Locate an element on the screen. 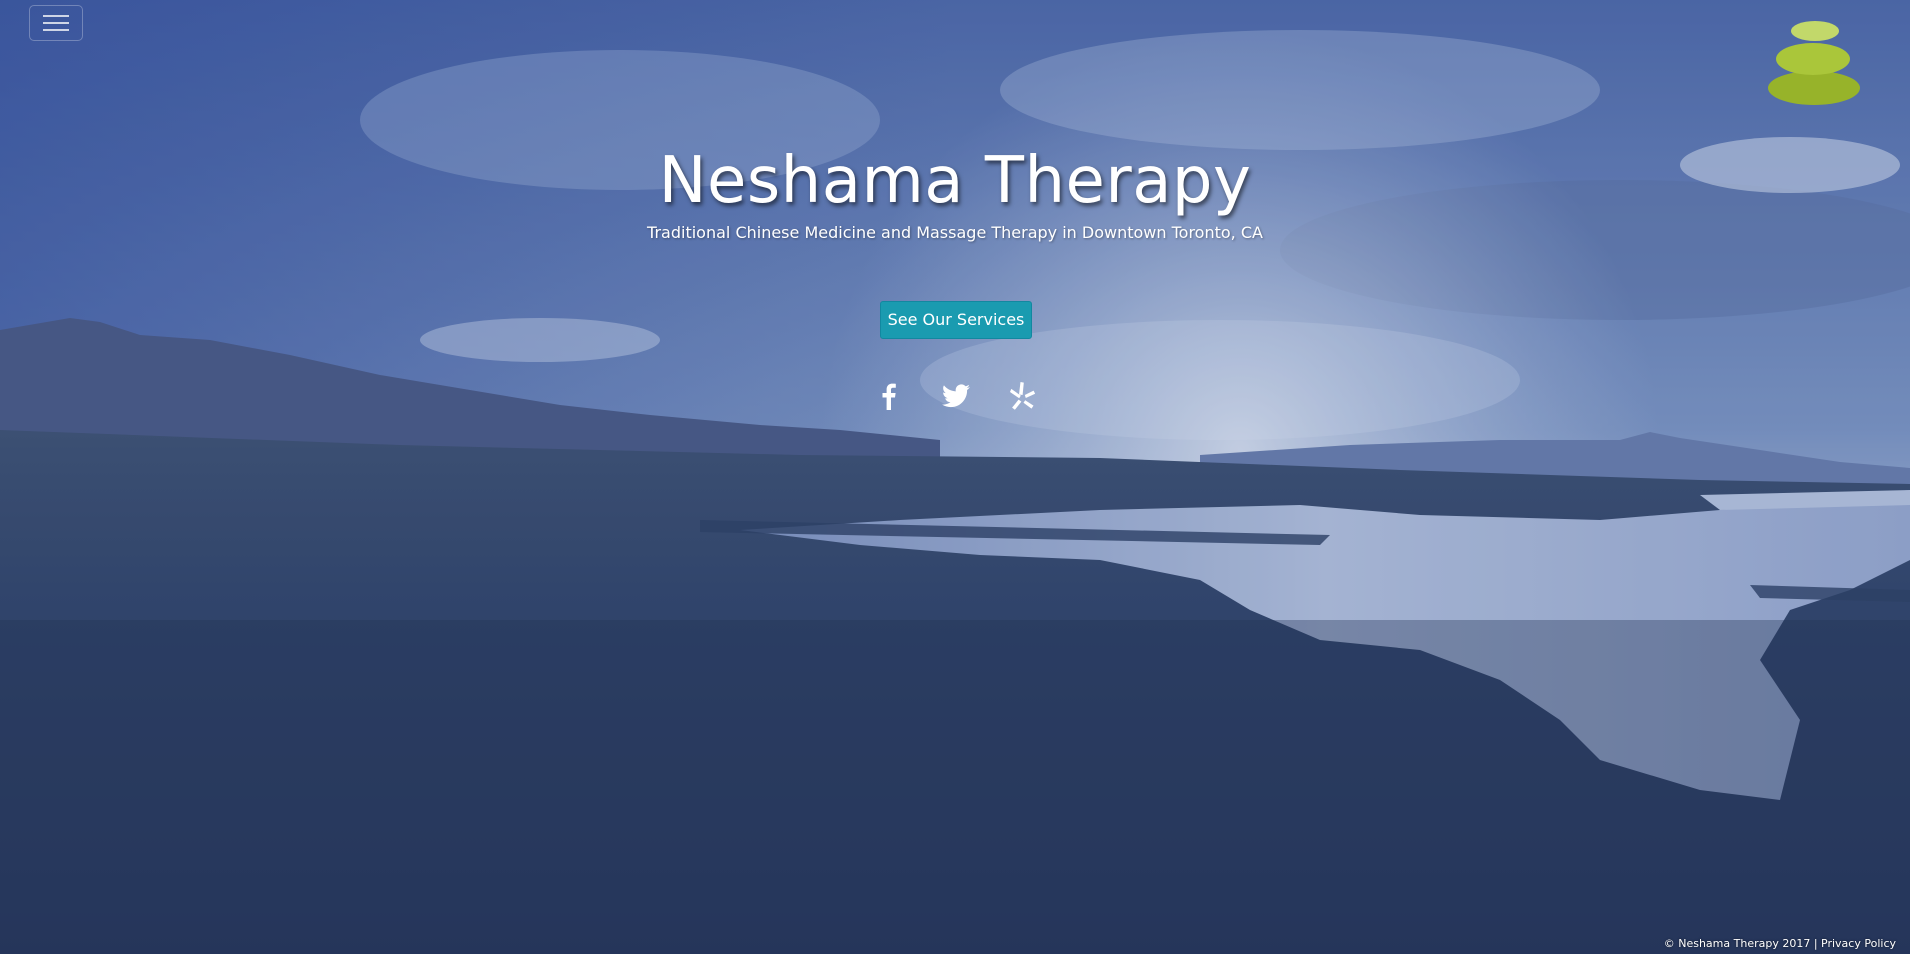  see-our-services-button: See Our Services is located at coordinates (956, 320).